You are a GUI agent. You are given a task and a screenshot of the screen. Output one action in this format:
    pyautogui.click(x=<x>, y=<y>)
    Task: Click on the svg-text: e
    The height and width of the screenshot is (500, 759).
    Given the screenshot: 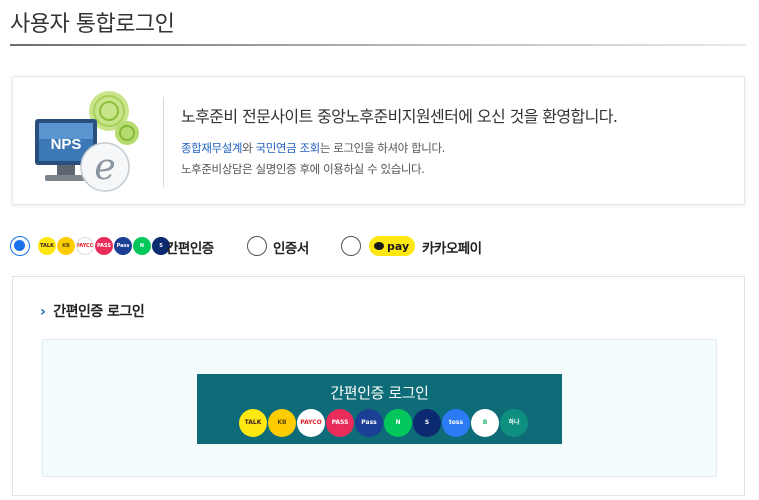 What is the action you would take?
    pyautogui.click(x=104, y=167)
    